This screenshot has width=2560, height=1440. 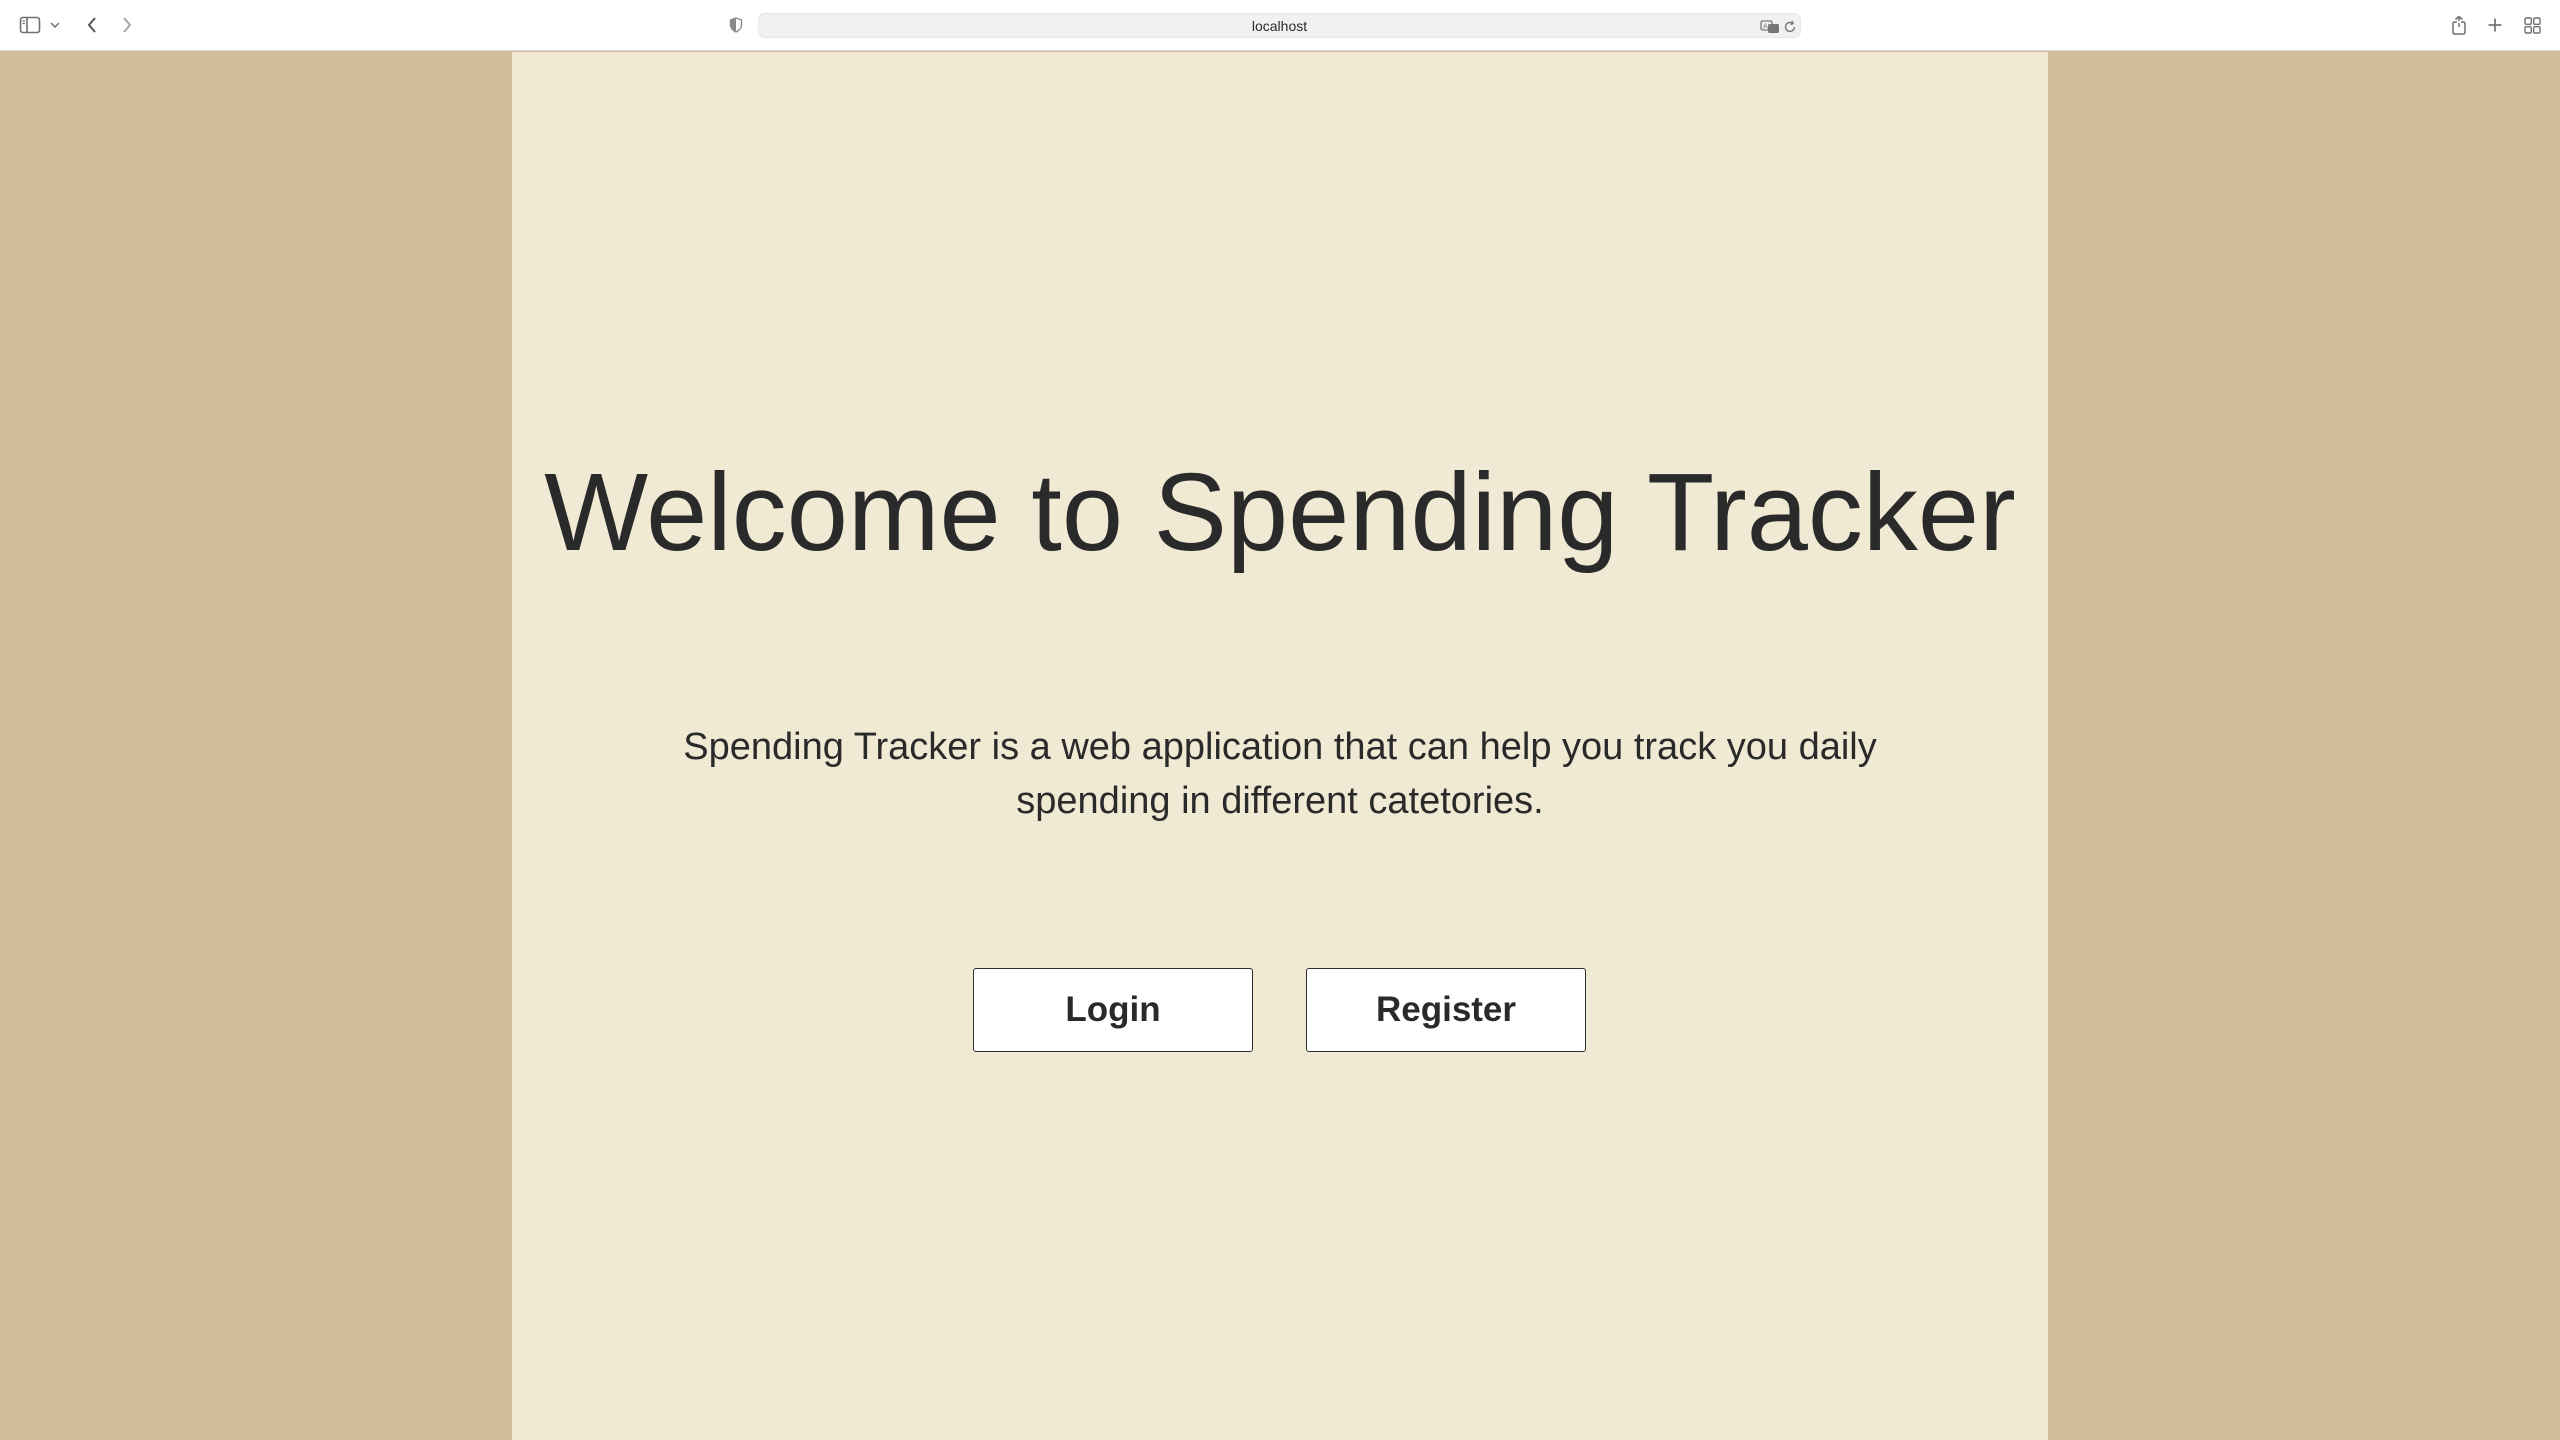 I want to click on shield-icon, so click(x=736, y=25).